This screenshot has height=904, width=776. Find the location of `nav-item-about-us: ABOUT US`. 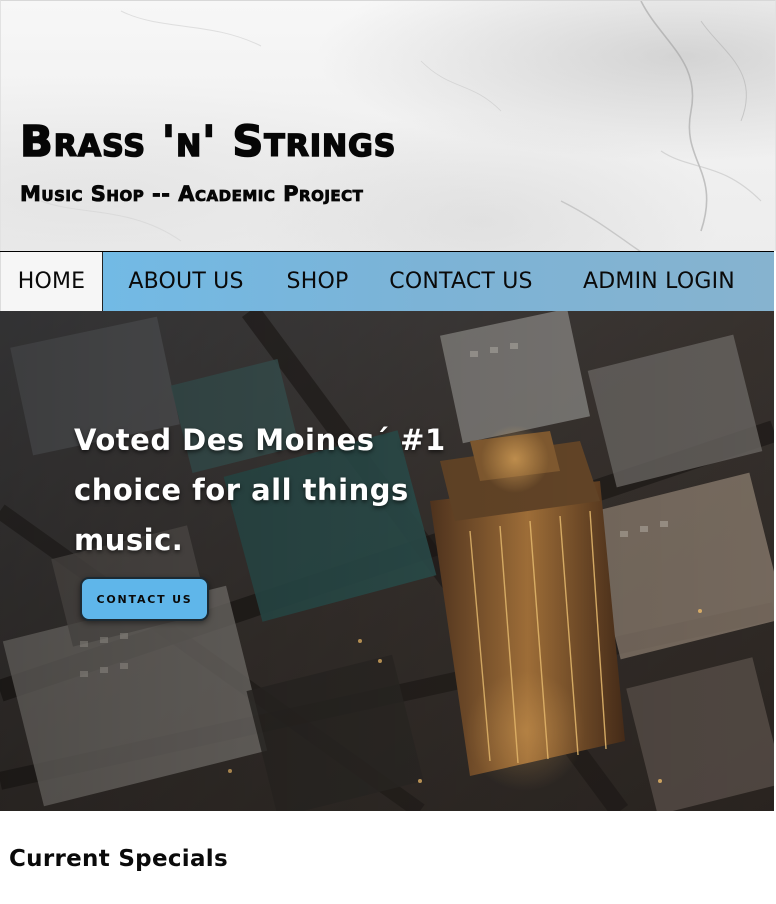

nav-item-about-us: ABOUT US is located at coordinates (186, 281).